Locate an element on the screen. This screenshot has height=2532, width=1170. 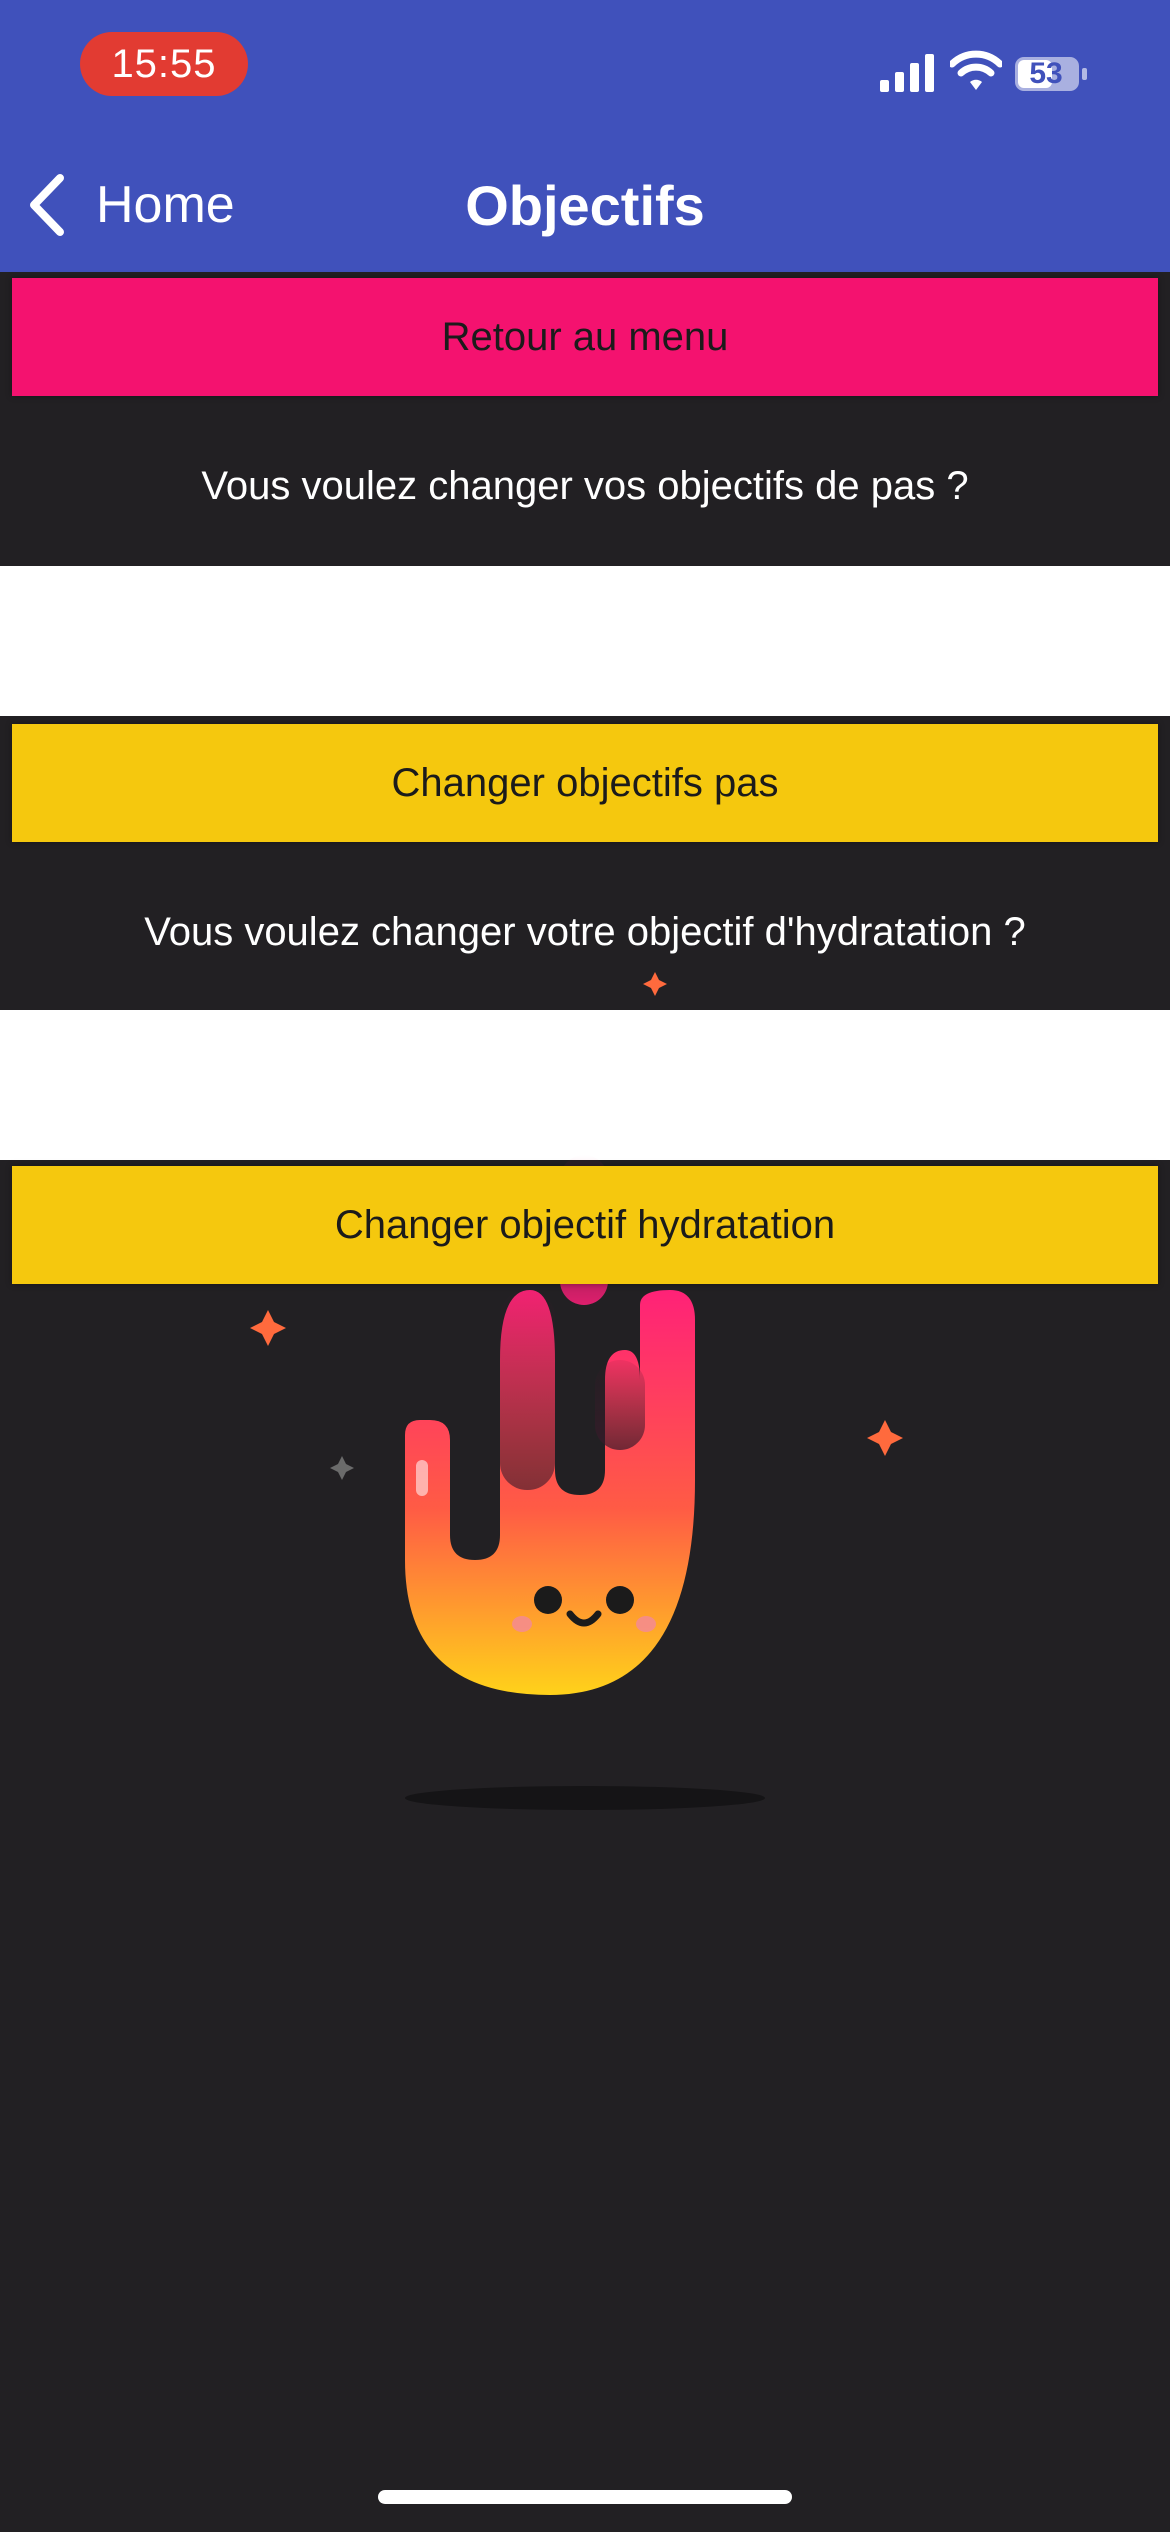
steps-input-area is located at coordinates (585, 641).